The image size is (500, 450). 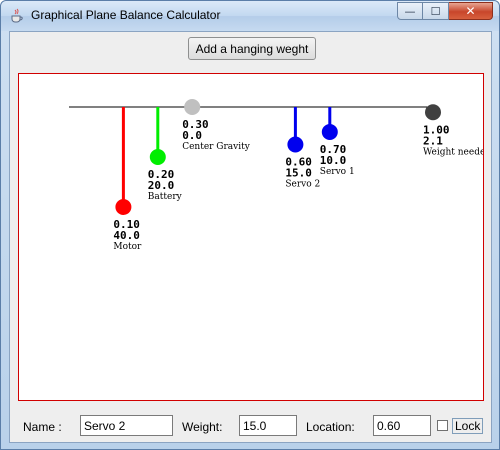 I want to click on weight-name-label: Weight needed, so click(x=453, y=152).